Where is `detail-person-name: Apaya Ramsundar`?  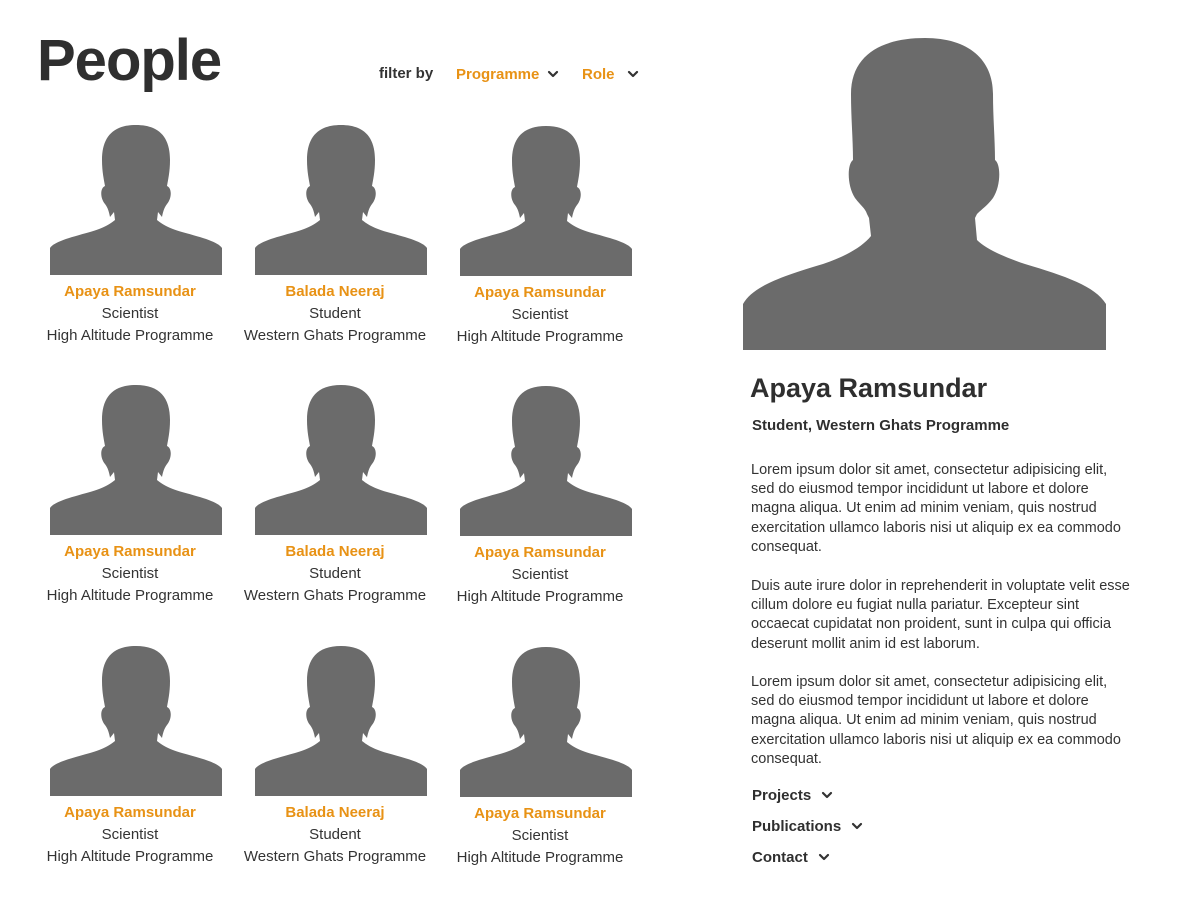
detail-person-name: Apaya Ramsundar is located at coordinates (869, 388).